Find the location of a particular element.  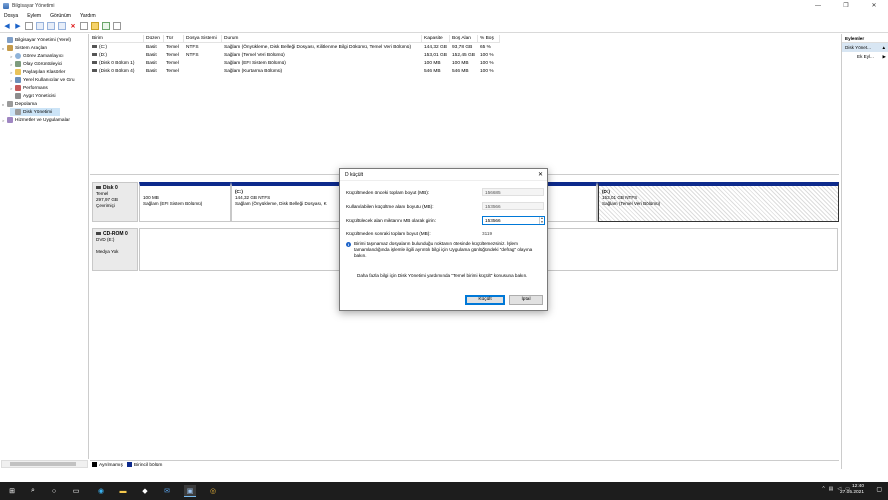

partition-efi: 100 MB Sağlam (EFI Sistem Bölümü) is located at coordinates (185, 202).